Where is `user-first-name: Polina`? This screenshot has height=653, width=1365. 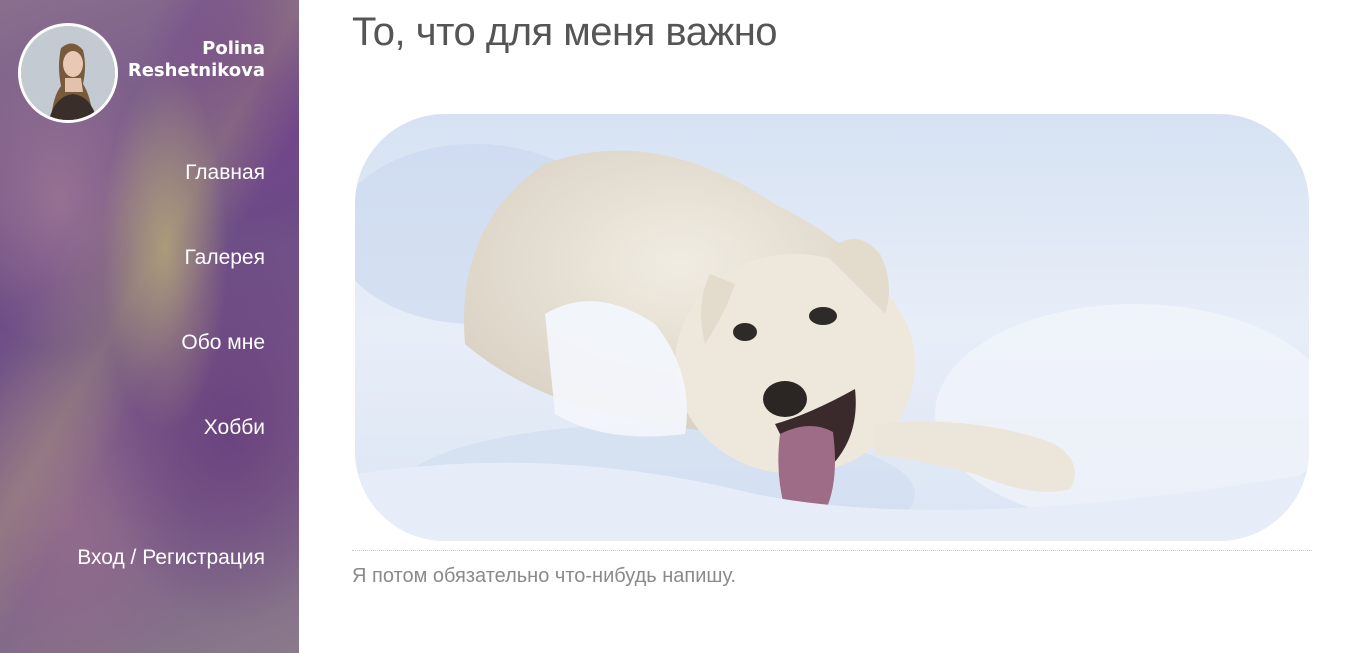
user-first-name: Polina is located at coordinates (233, 48).